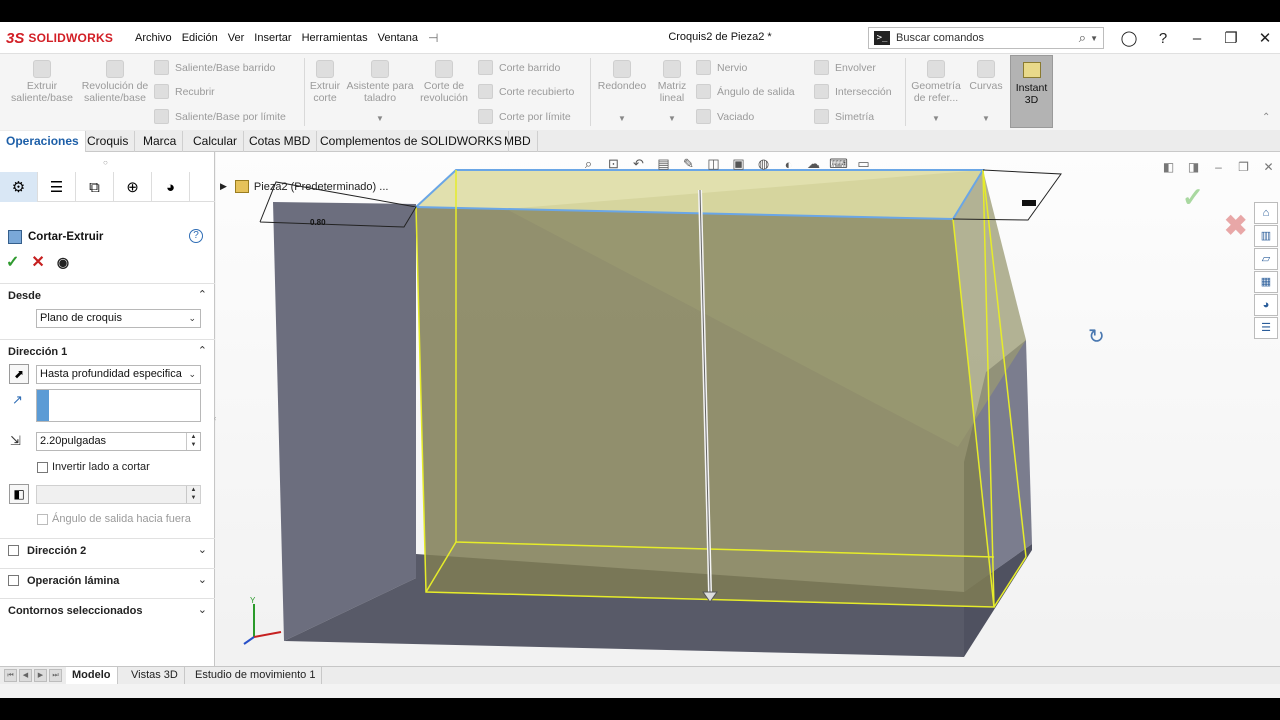 The width and height of the screenshot is (1280, 720). What do you see at coordinates (160, 141) in the screenshot?
I see `tab-marca: Marca` at bounding box center [160, 141].